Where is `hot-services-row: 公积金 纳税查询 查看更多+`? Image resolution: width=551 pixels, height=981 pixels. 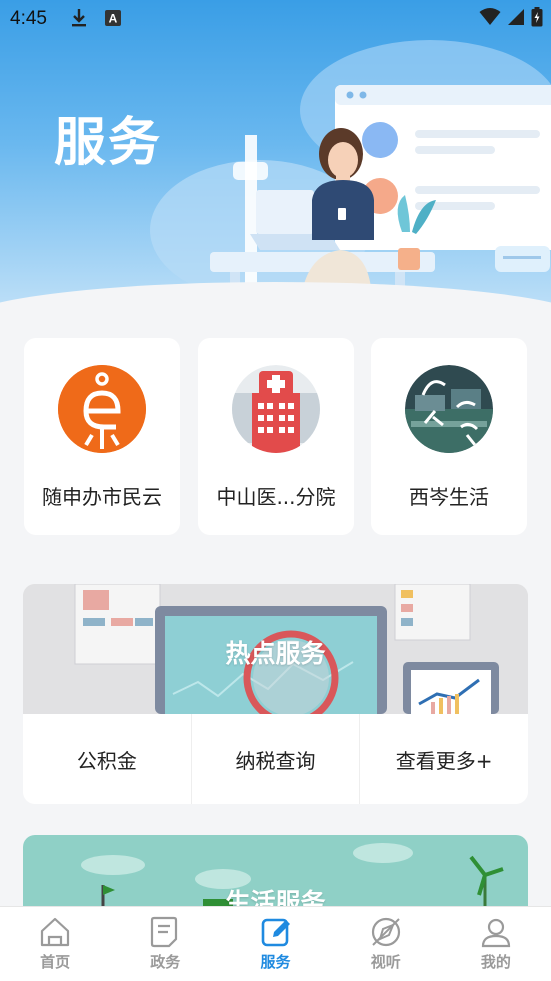 hot-services-row: 公积金 纳税查询 查看更多+ is located at coordinates (275, 759).